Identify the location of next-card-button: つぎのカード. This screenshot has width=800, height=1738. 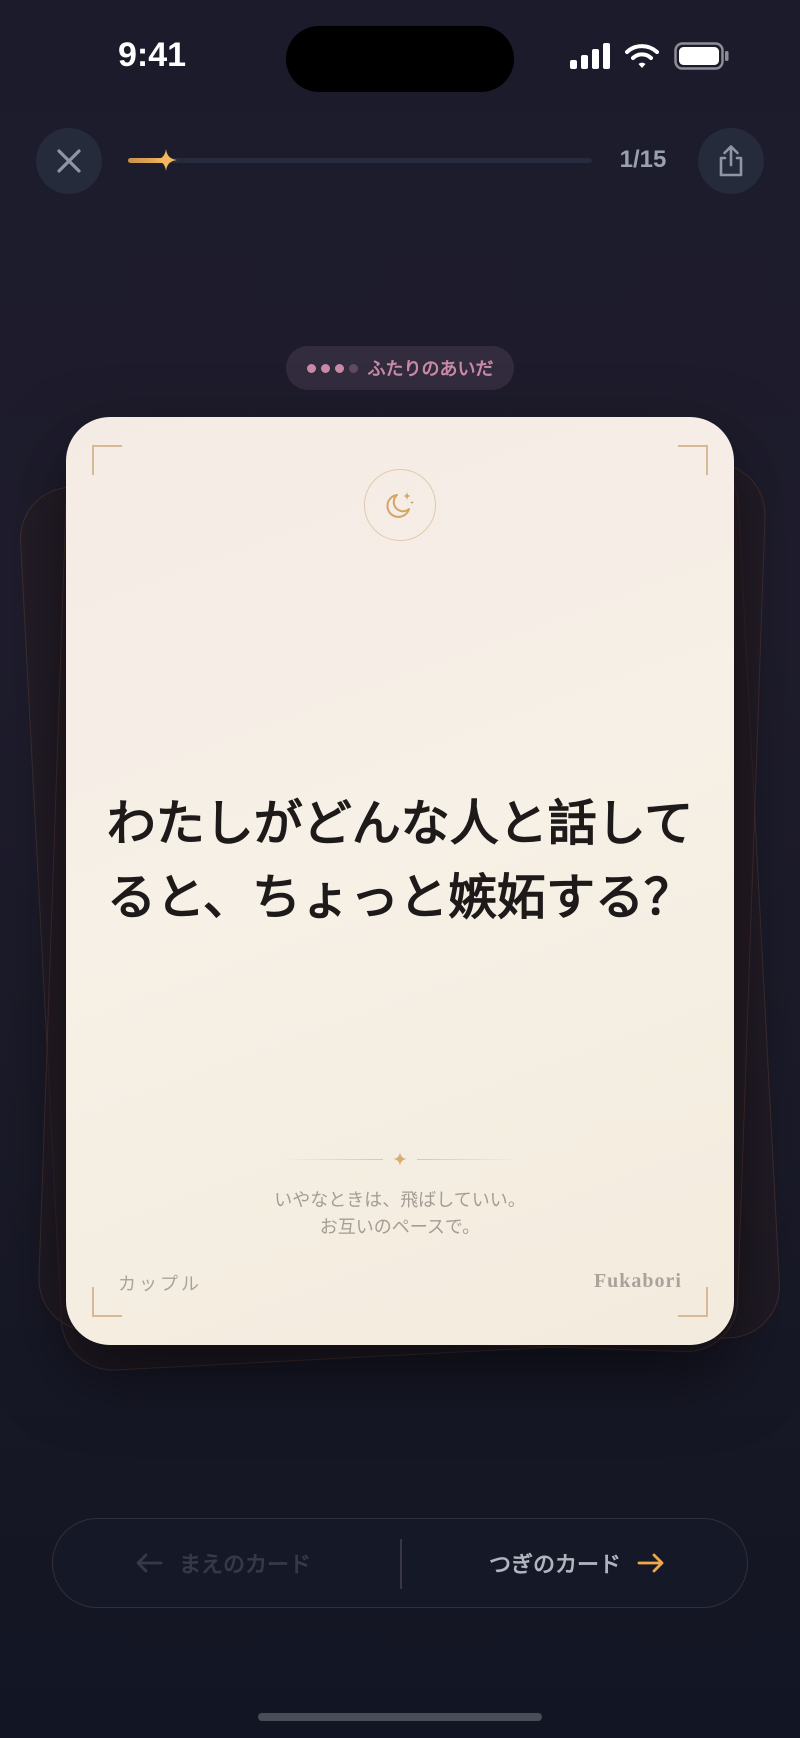
(577, 1563).